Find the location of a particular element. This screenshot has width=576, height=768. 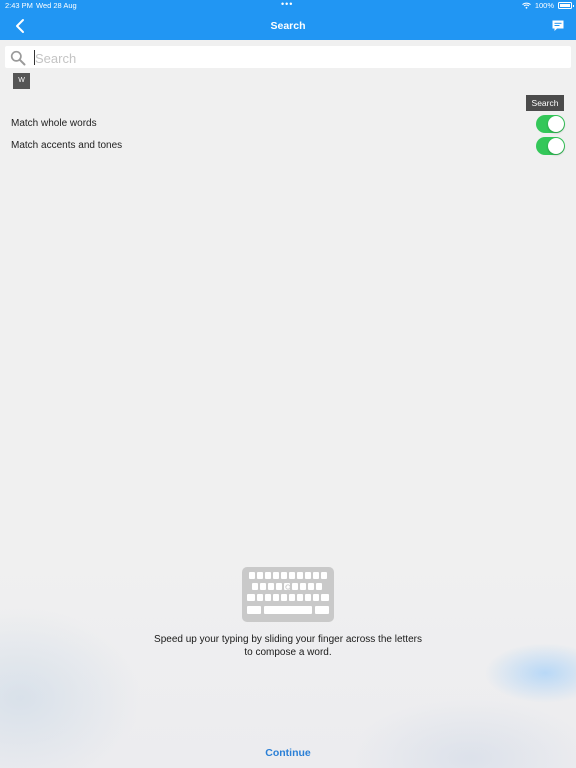

status-bar: 2:43 PM Wed 28 Aug ••• 100% is located at coordinates (288, 6).